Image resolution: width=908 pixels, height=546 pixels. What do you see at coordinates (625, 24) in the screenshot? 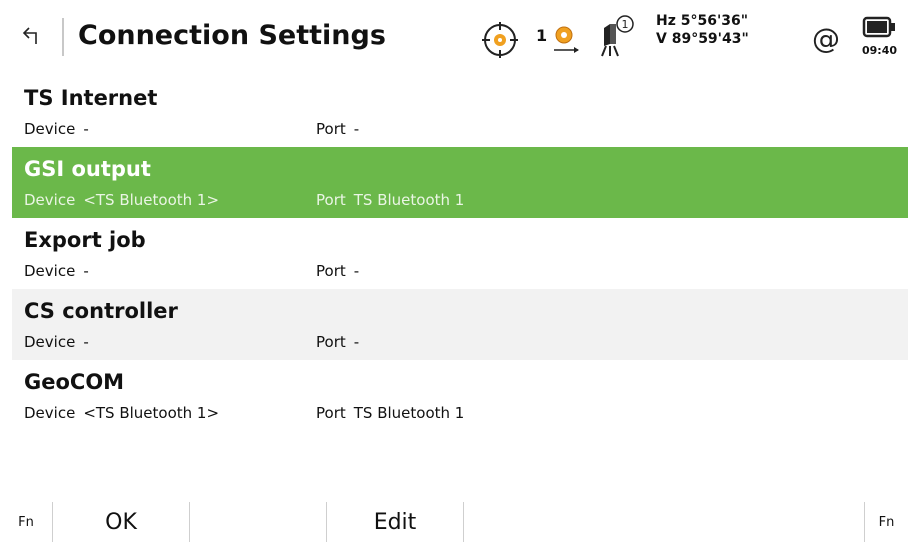
I see `svg-text: 1` at bounding box center [625, 24].